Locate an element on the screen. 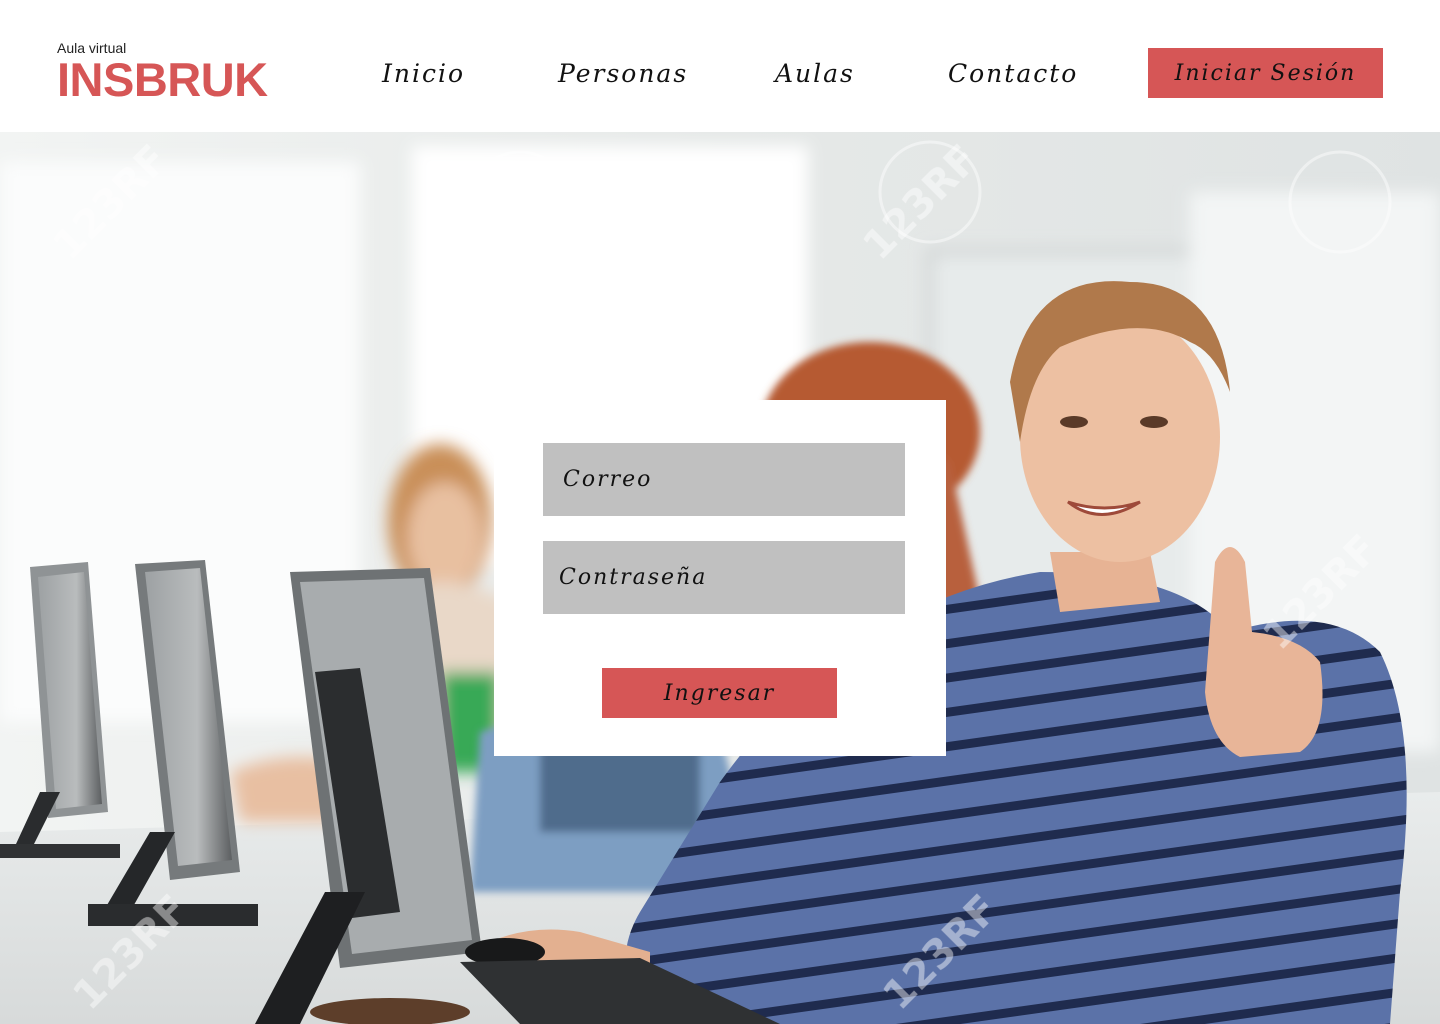 The height and width of the screenshot is (1024, 1440). password-field is located at coordinates (724, 577).